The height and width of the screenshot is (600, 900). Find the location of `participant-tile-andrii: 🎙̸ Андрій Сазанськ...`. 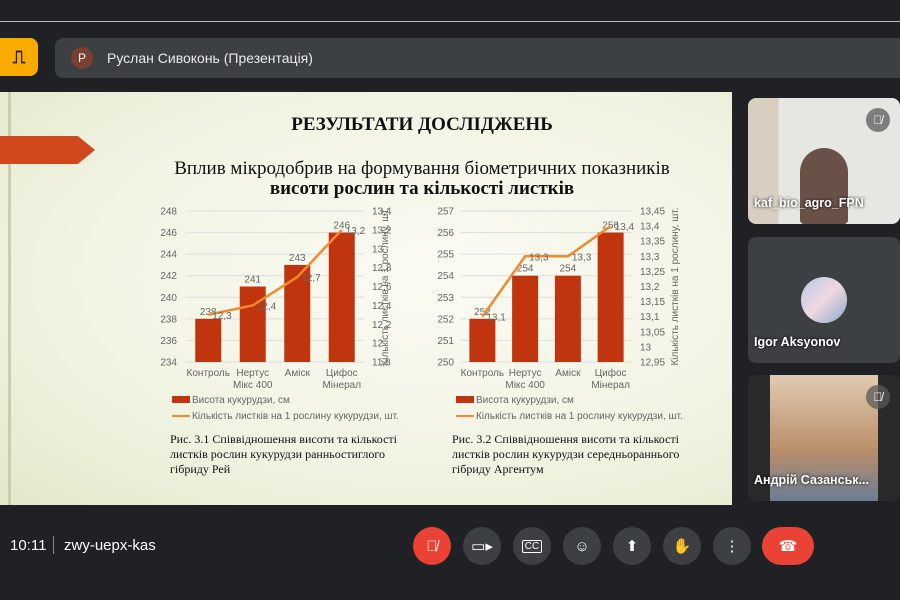

participant-tile-andrii: 🎙̸ Андрій Сазанськ... is located at coordinates (824, 438).